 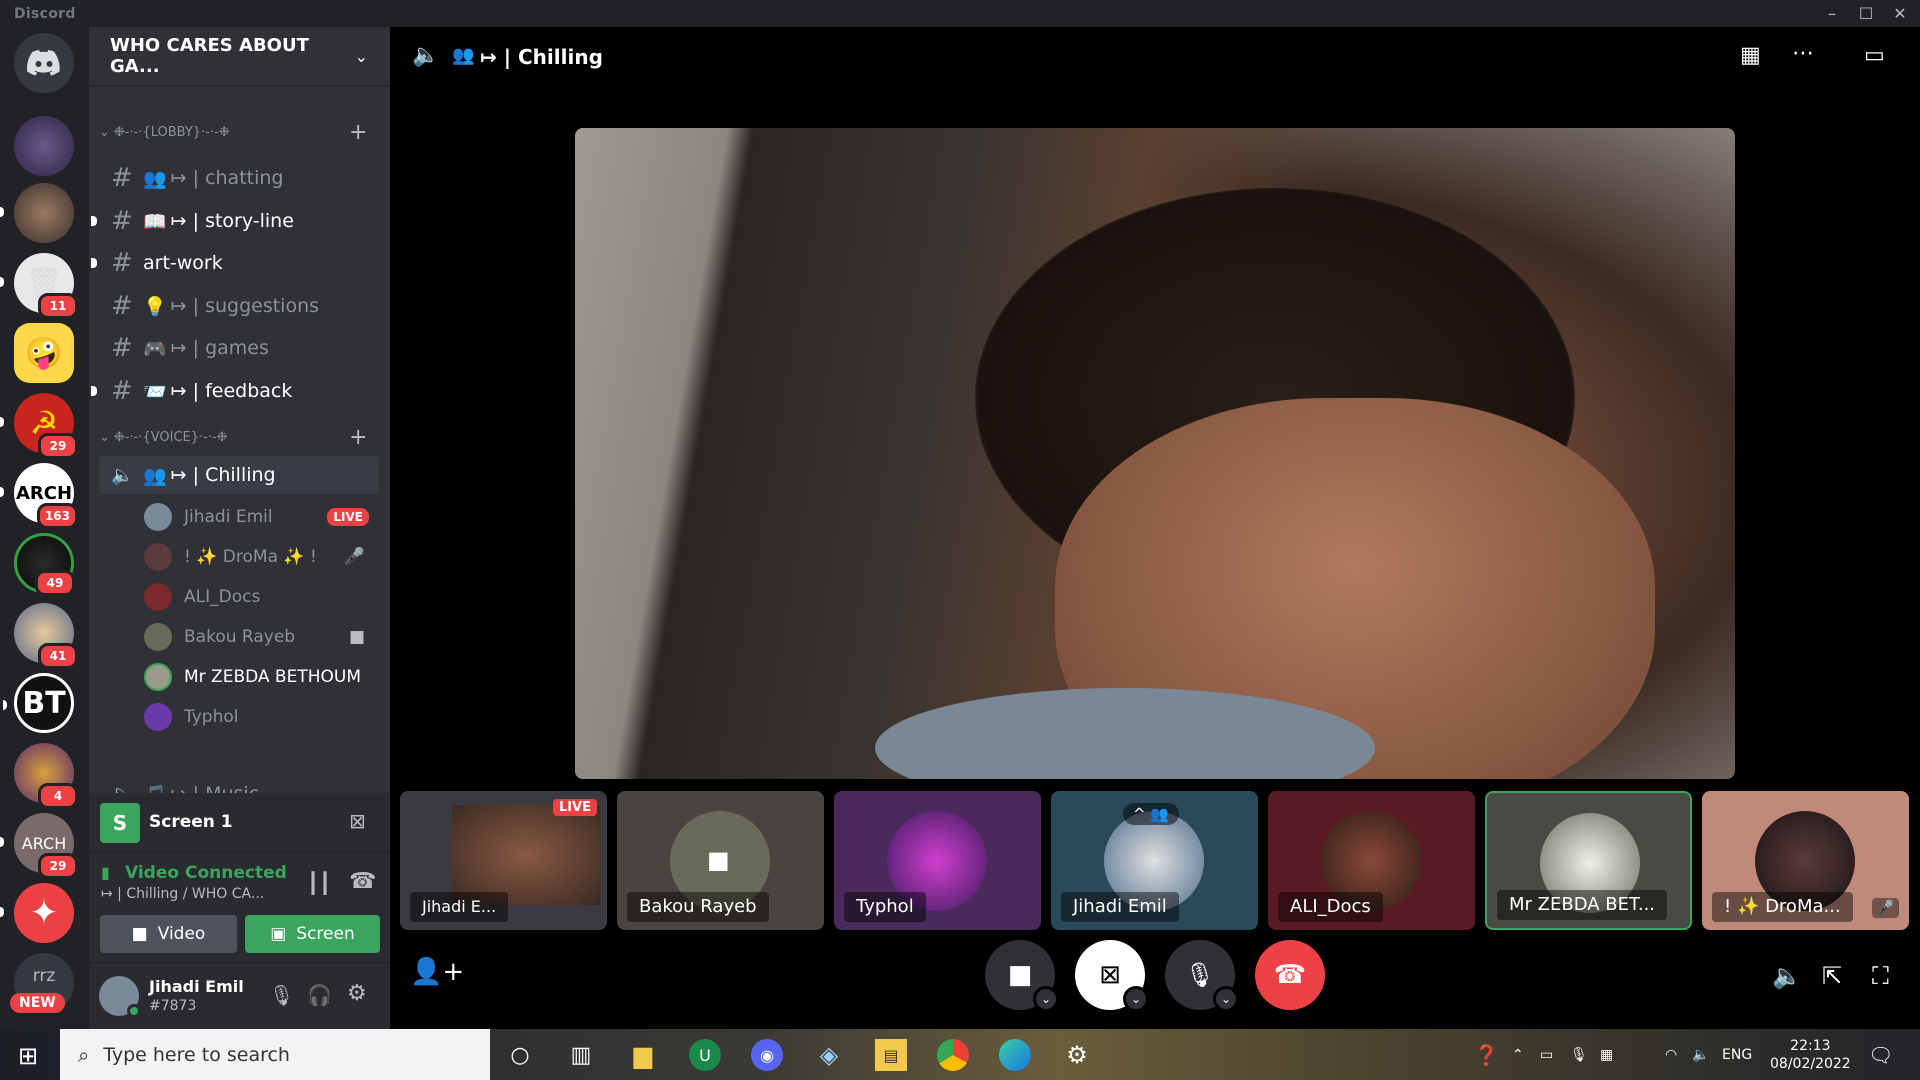 What do you see at coordinates (1290, 975) in the screenshot?
I see `disconnect-button: ☎` at bounding box center [1290, 975].